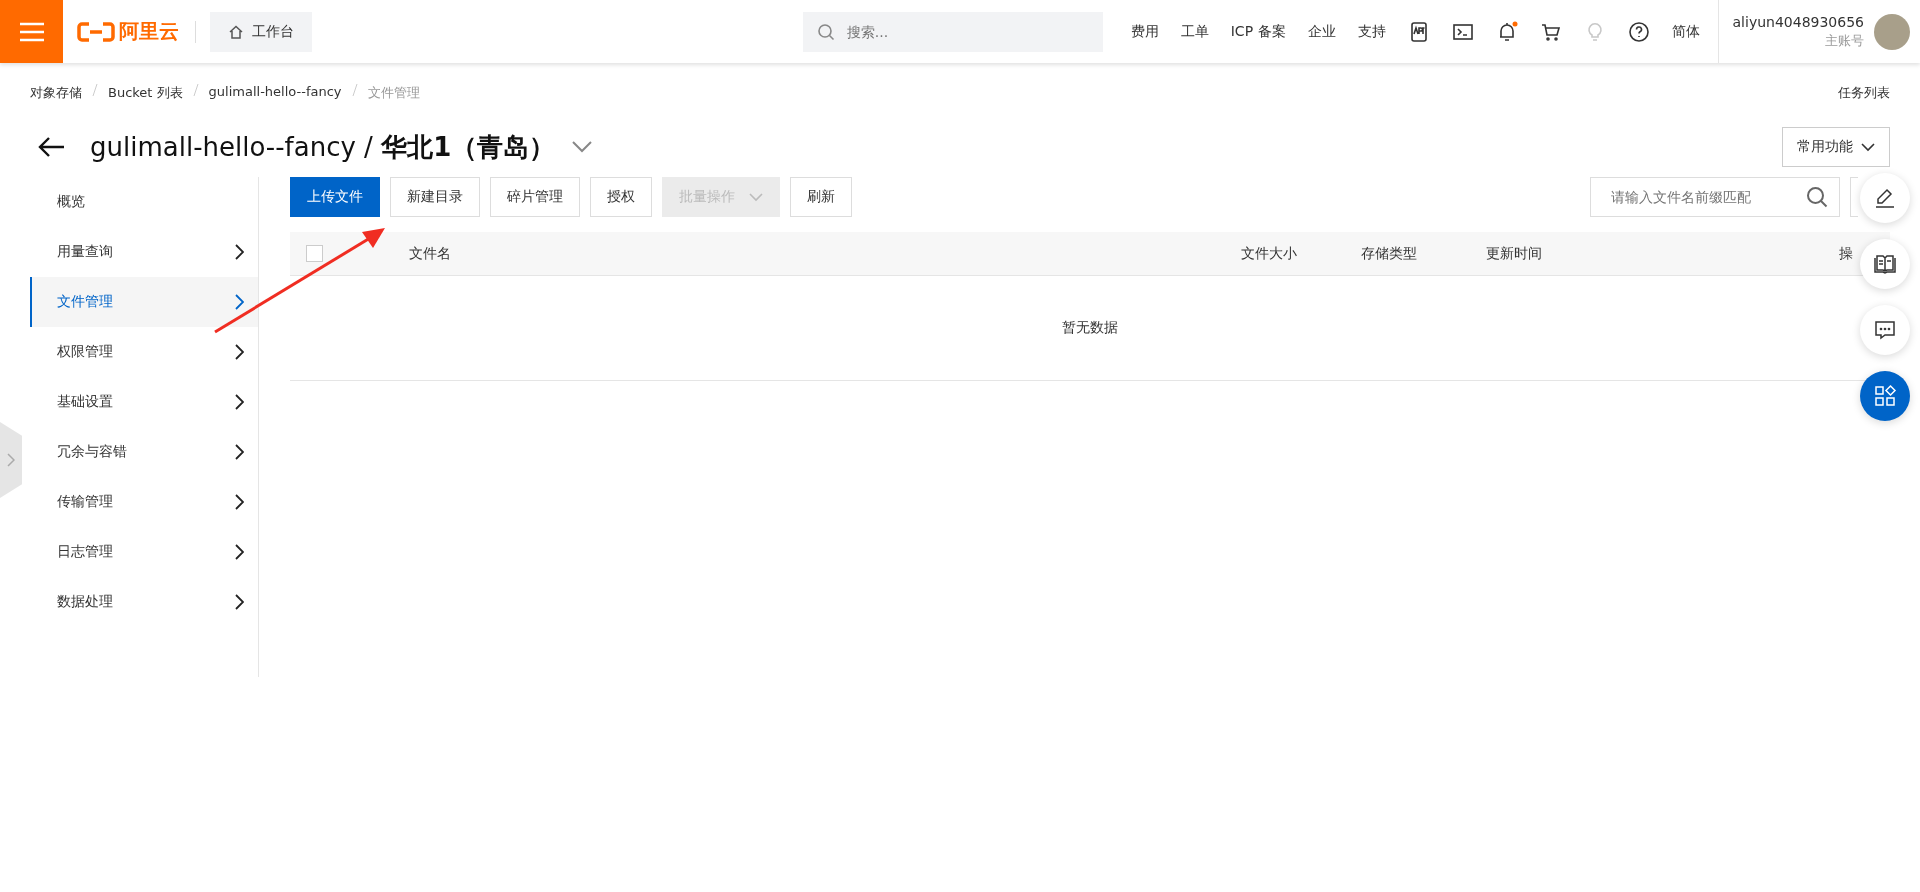 This screenshot has height=892, width=1920. Describe the element at coordinates (1836, 147) in the screenshot. I see `common-functions-button: 常用功能` at that location.